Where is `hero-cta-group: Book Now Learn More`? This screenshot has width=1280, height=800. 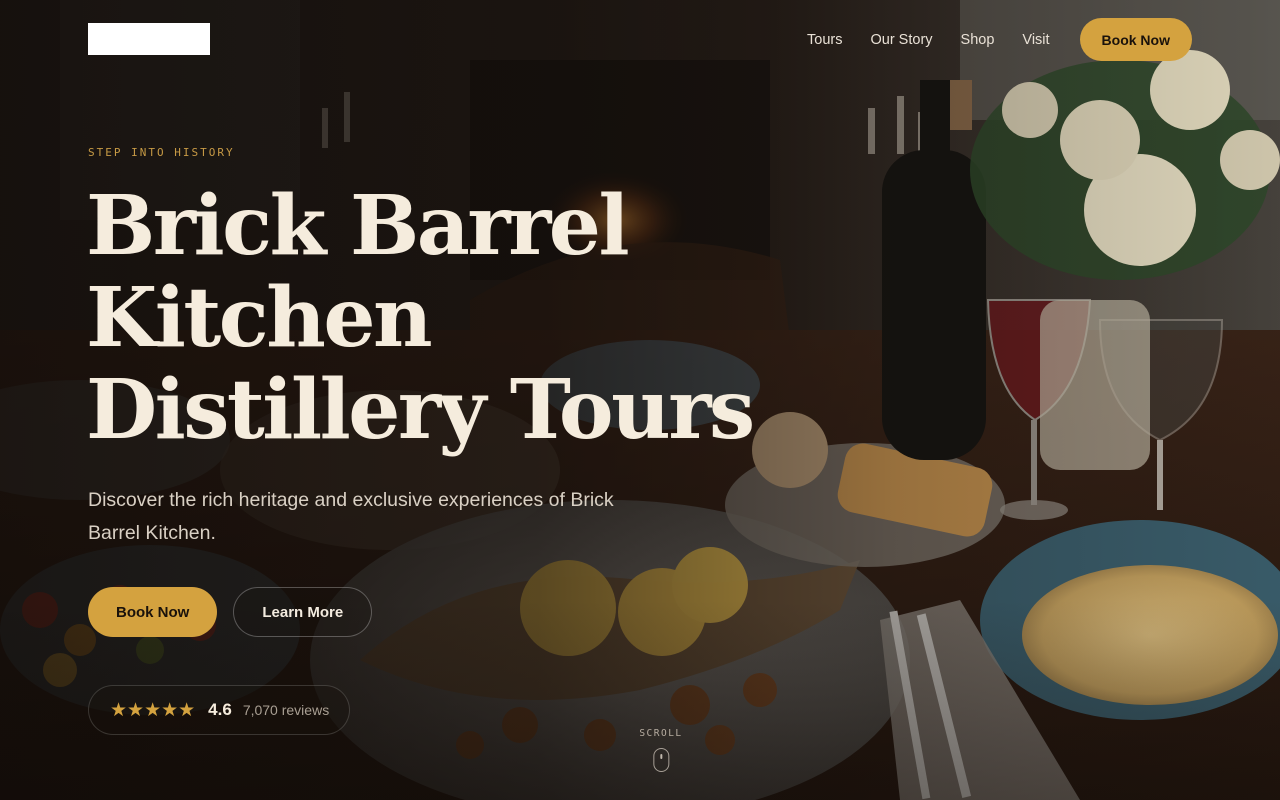 hero-cta-group: Book Now Learn More is located at coordinates (230, 612).